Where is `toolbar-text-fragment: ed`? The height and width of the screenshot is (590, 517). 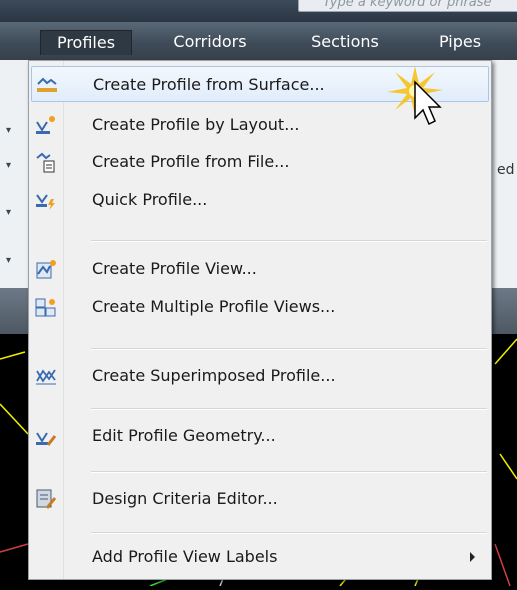
toolbar-text-fragment: ed is located at coordinates (506, 170).